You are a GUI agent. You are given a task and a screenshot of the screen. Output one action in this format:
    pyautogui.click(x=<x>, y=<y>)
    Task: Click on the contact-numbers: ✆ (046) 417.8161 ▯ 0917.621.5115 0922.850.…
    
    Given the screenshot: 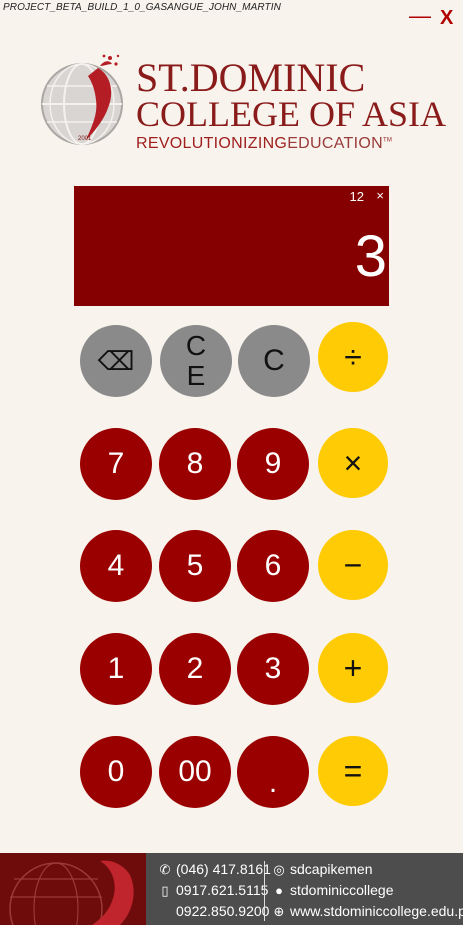 What is the action you would take?
    pyautogui.click(x=214, y=890)
    